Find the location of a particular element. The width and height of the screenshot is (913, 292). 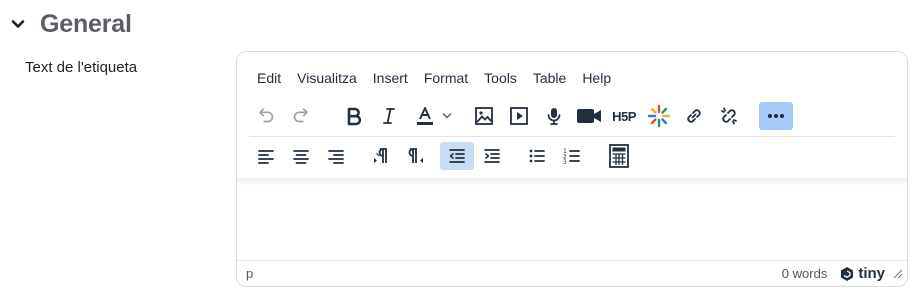

equation-button is located at coordinates (619, 156).